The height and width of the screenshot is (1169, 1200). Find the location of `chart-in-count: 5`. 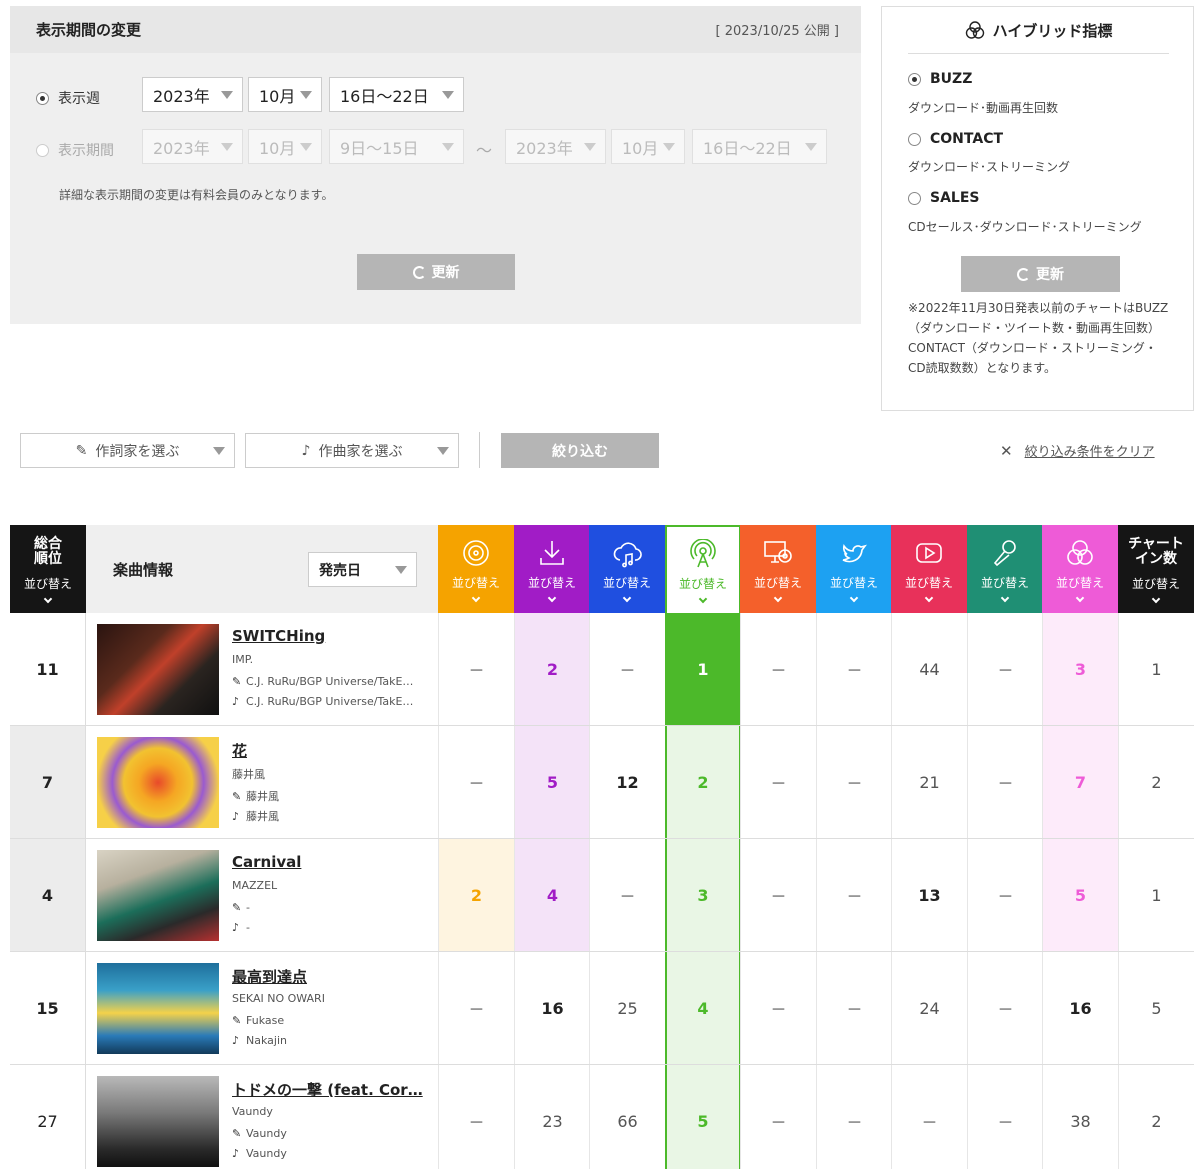

chart-in-count: 5 is located at coordinates (1156, 1008).